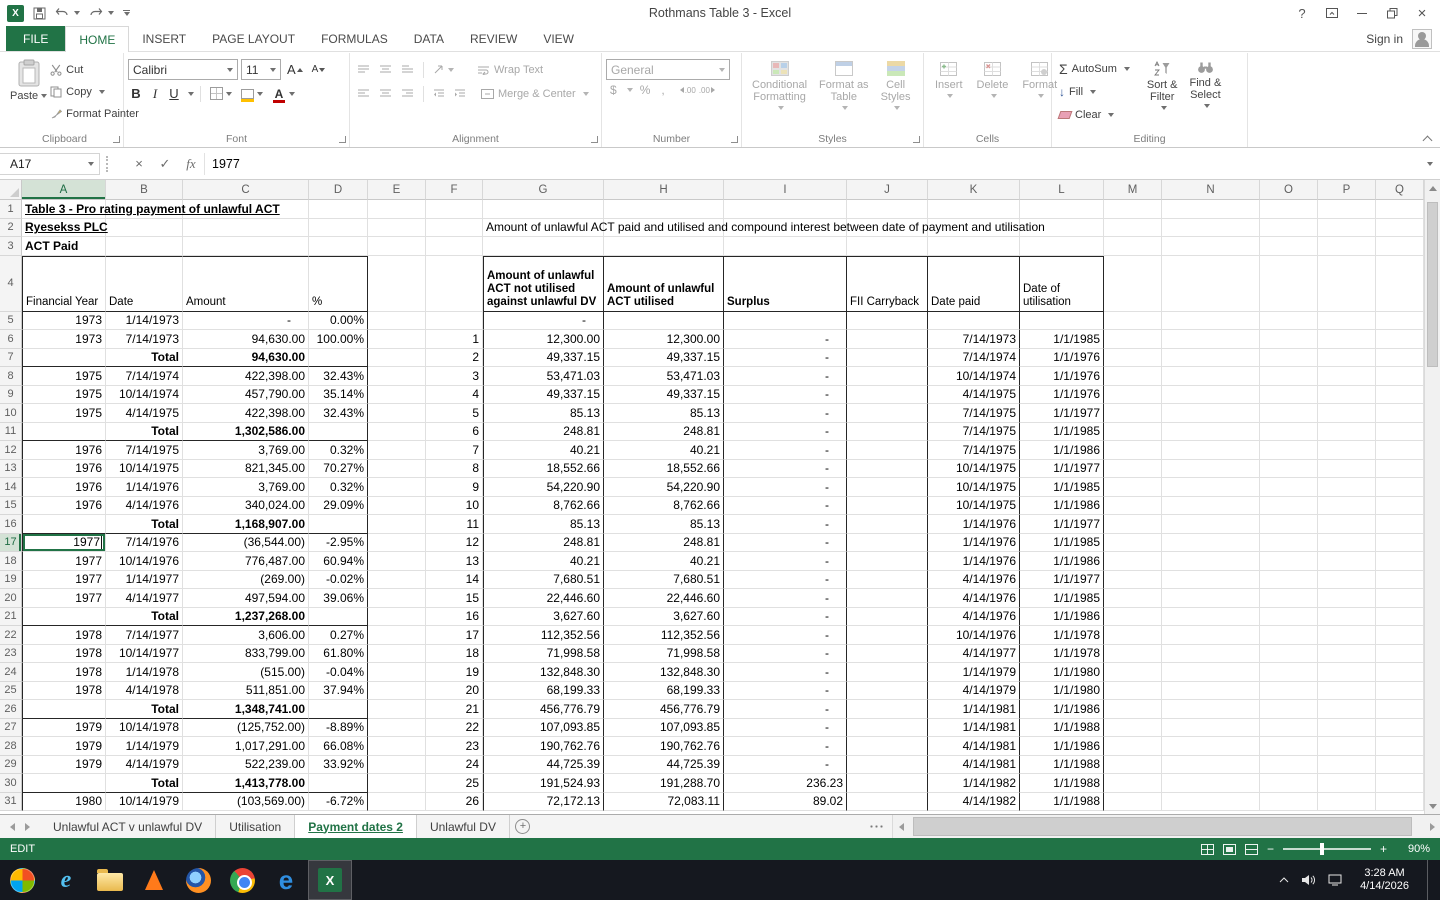 The height and width of the screenshot is (900, 1440). What do you see at coordinates (144, 320) in the screenshot?
I see `cell: 1/14/1973` at bounding box center [144, 320].